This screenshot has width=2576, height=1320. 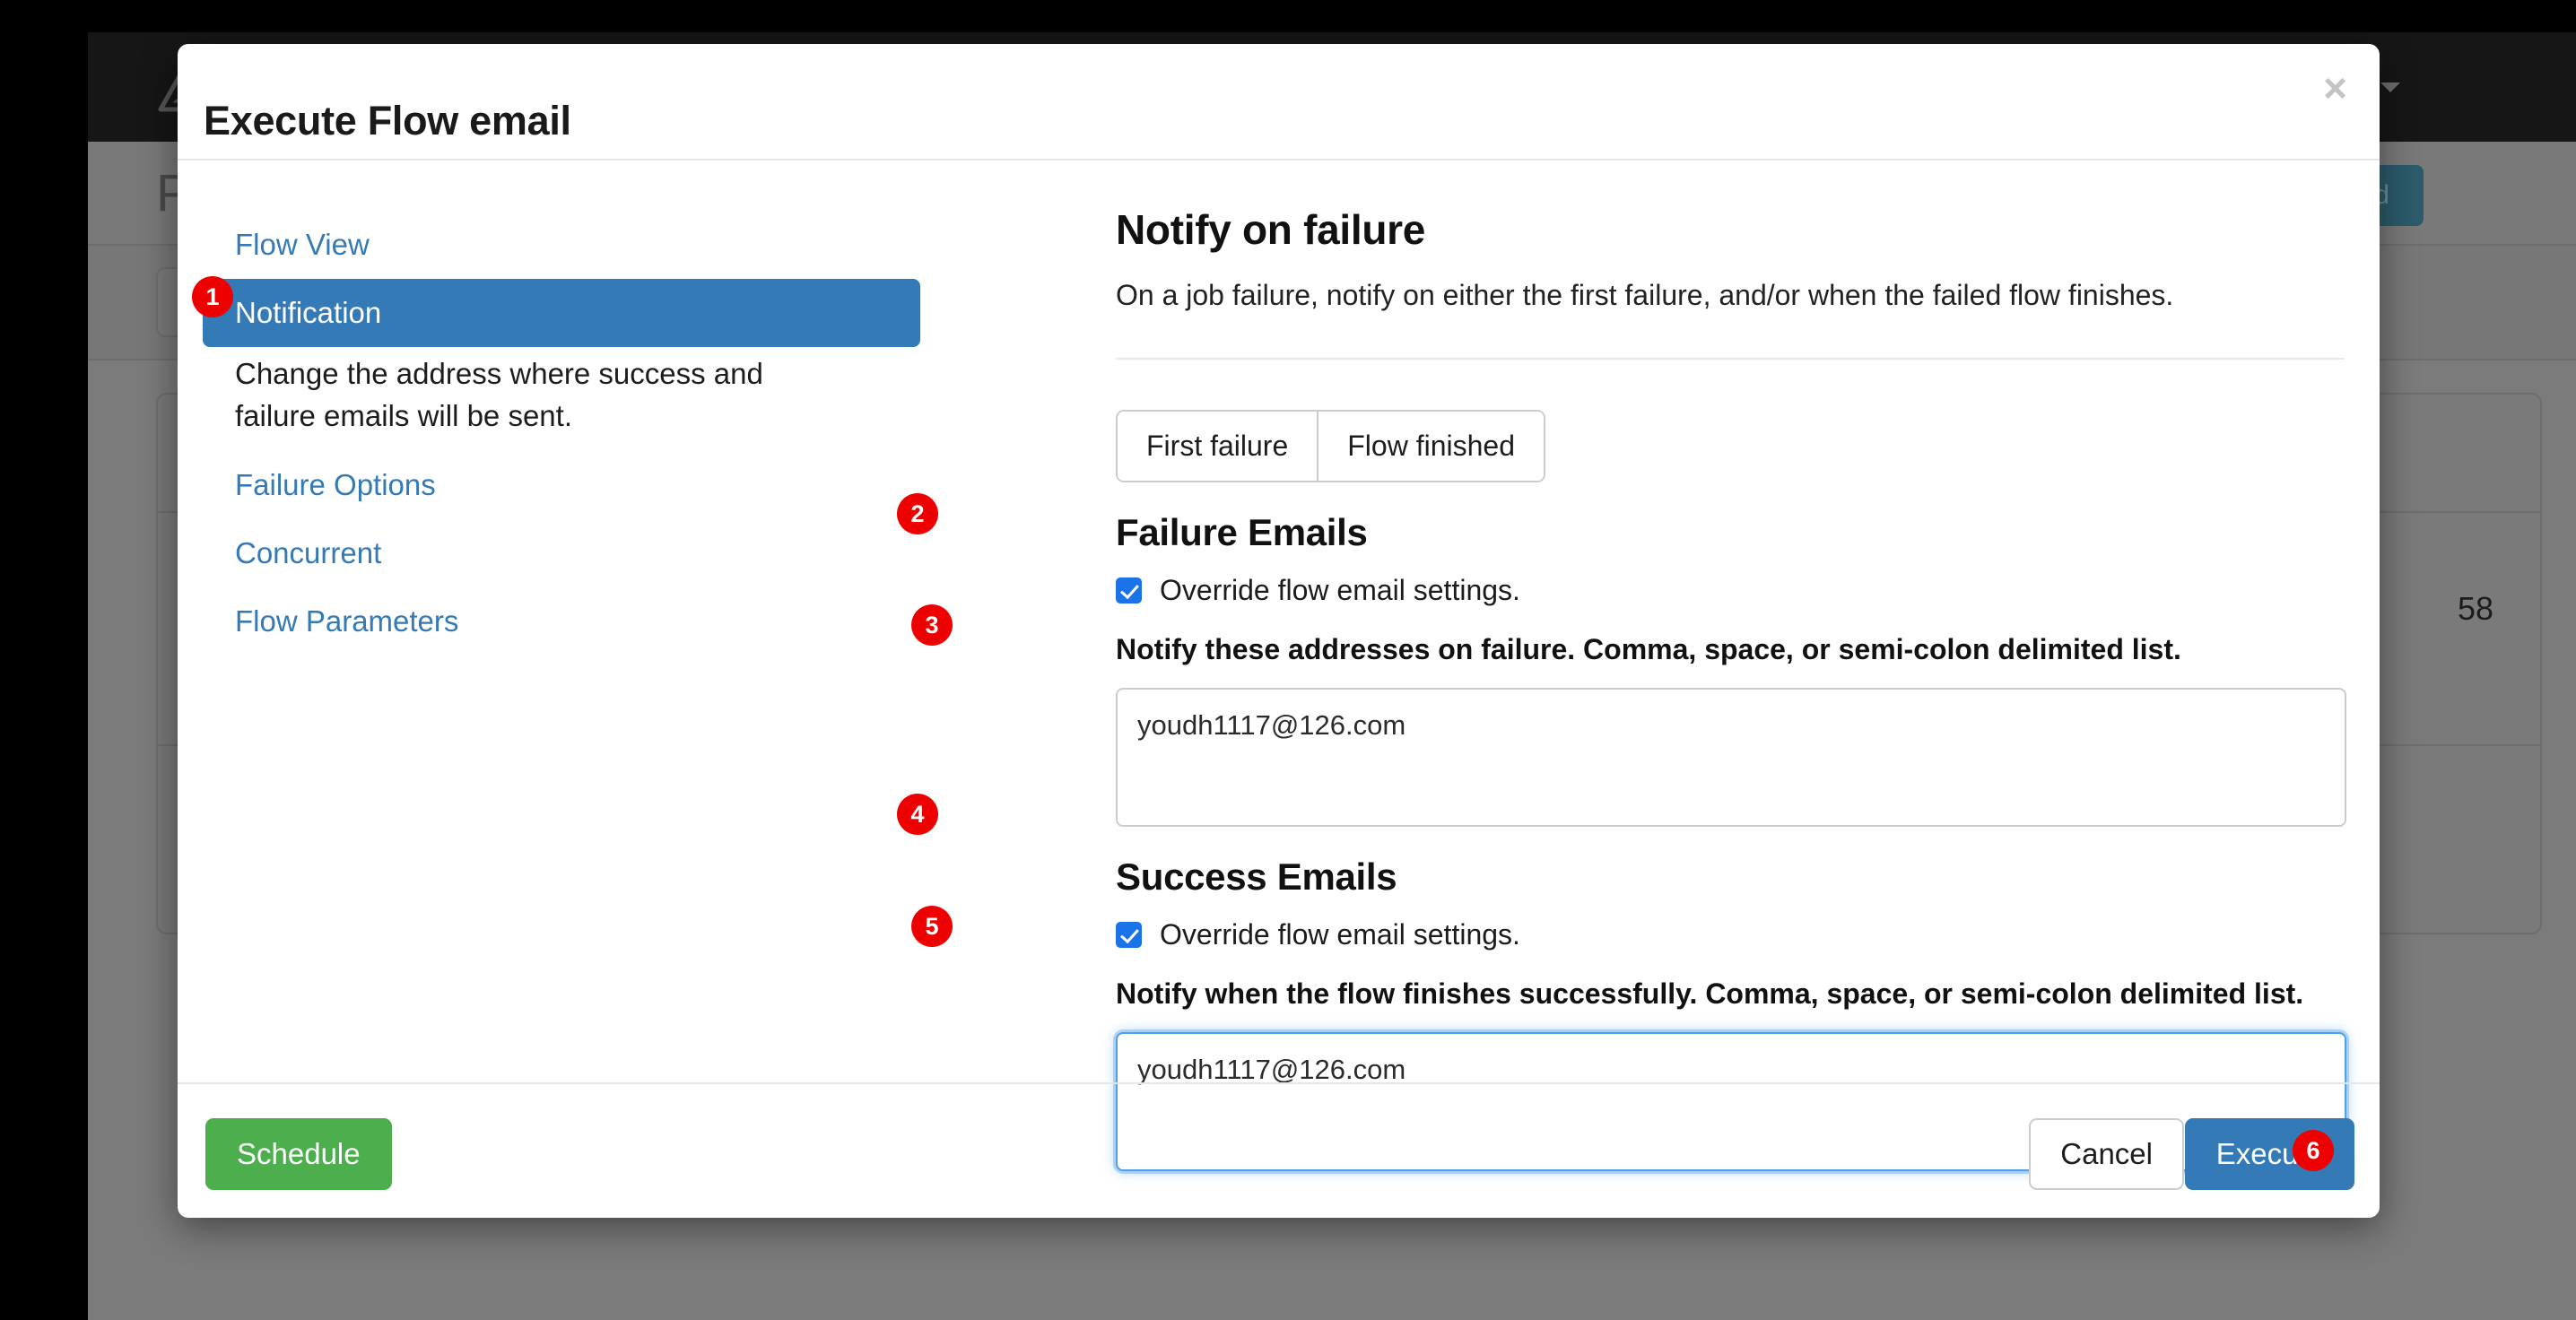 What do you see at coordinates (561, 553) in the screenshot?
I see `sidebar-item-concurrent: Concurrent` at bounding box center [561, 553].